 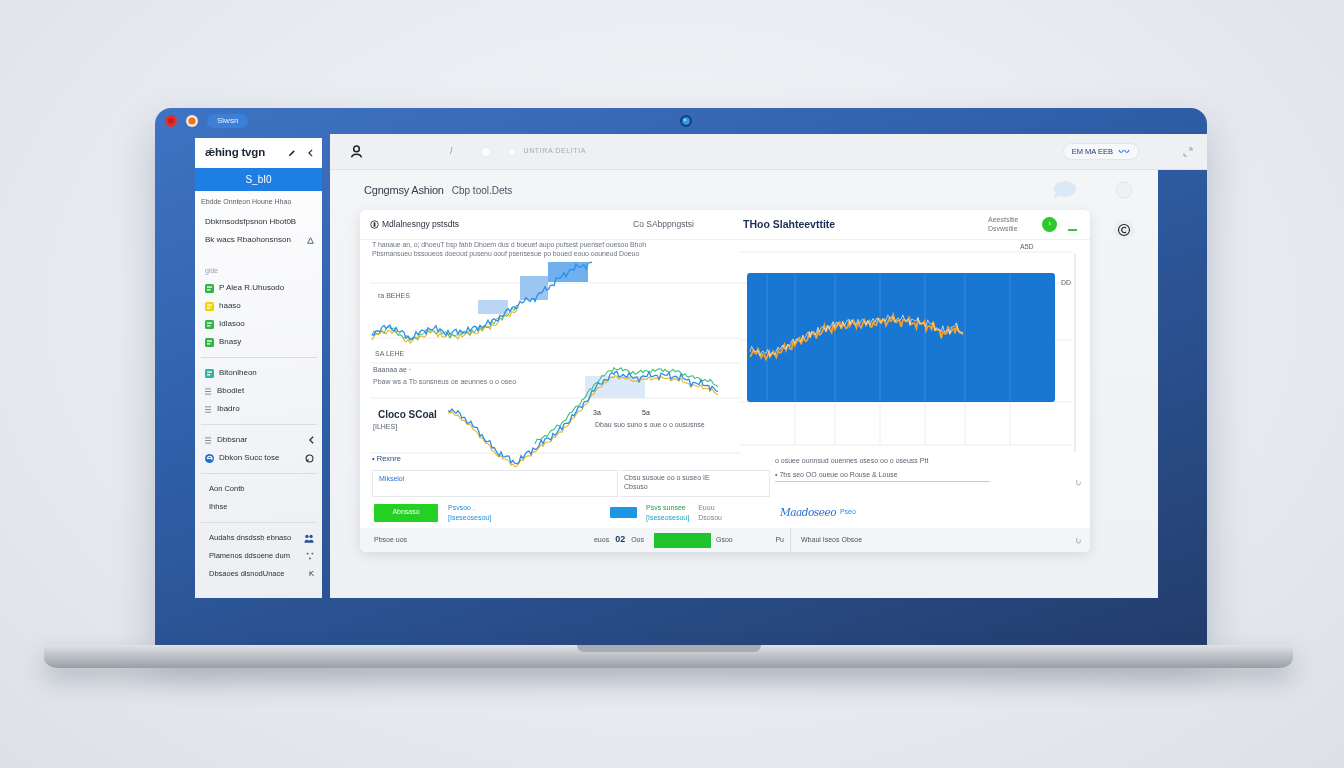 I want to click on triangle-icon, so click(x=310, y=240).